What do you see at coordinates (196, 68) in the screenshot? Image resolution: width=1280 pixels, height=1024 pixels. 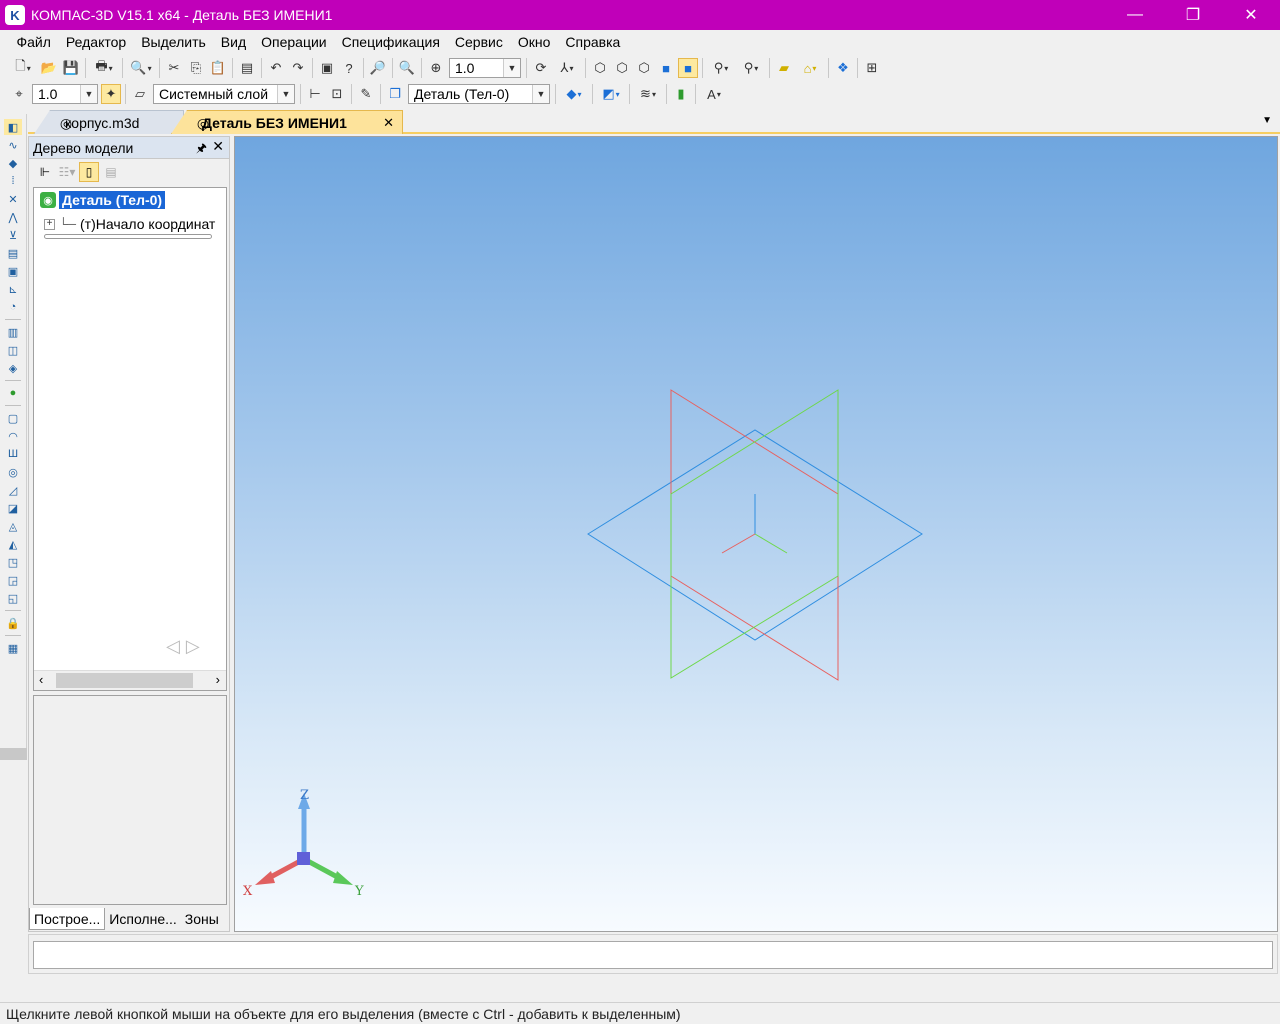 I see `copy-icon: ⎘` at bounding box center [196, 68].